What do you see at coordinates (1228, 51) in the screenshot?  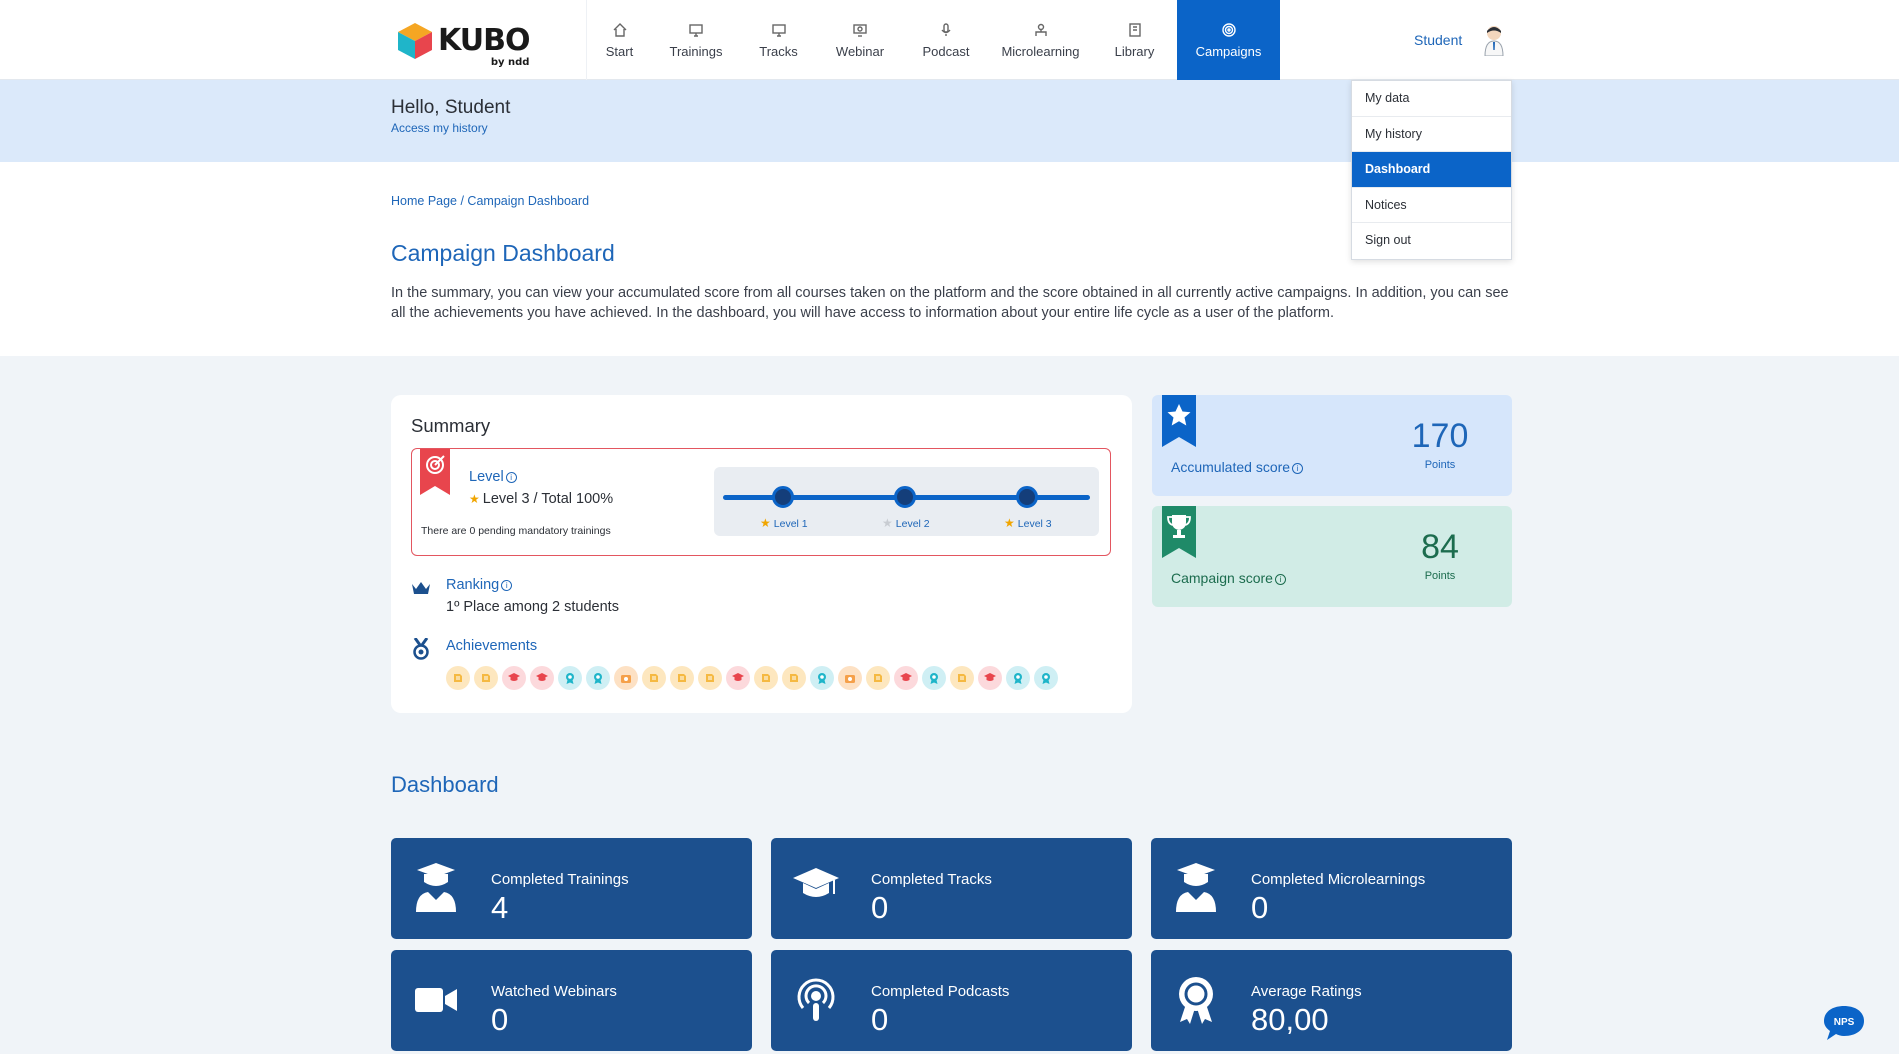 I see `nav-campaigns-label: Campaigns` at bounding box center [1228, 51].